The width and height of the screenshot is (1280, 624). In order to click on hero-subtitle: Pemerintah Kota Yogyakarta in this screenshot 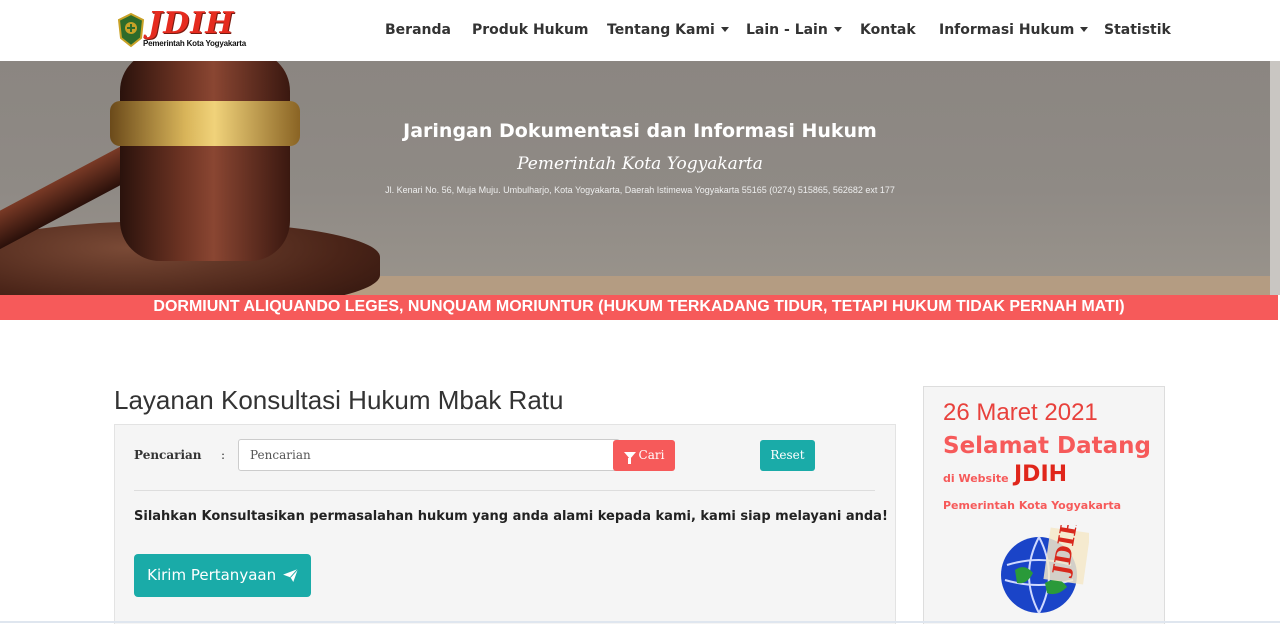, I will do `click(640, 164)`.